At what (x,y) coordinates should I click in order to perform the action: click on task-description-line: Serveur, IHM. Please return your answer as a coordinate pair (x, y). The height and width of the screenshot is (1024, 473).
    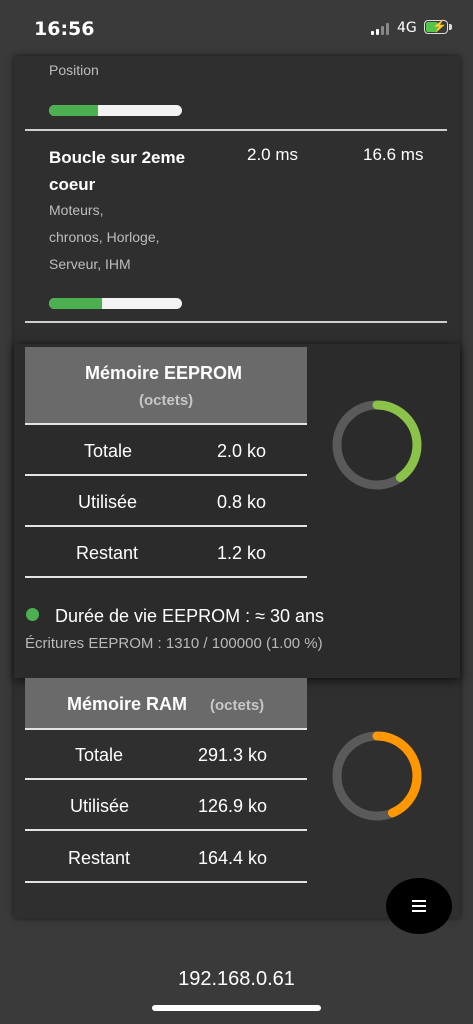
    Looking at the image, I should click on (90, 264).